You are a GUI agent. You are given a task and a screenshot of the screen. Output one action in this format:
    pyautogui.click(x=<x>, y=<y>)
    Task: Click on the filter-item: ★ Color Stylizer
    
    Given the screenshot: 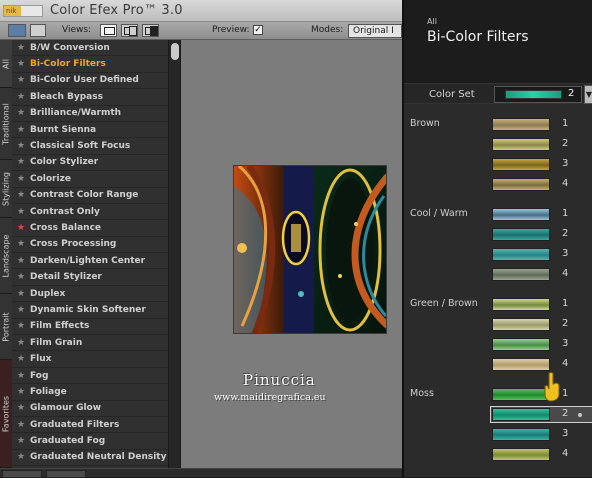 What is the action you would take?
    pyautogui.click(x=90, y=163)
    